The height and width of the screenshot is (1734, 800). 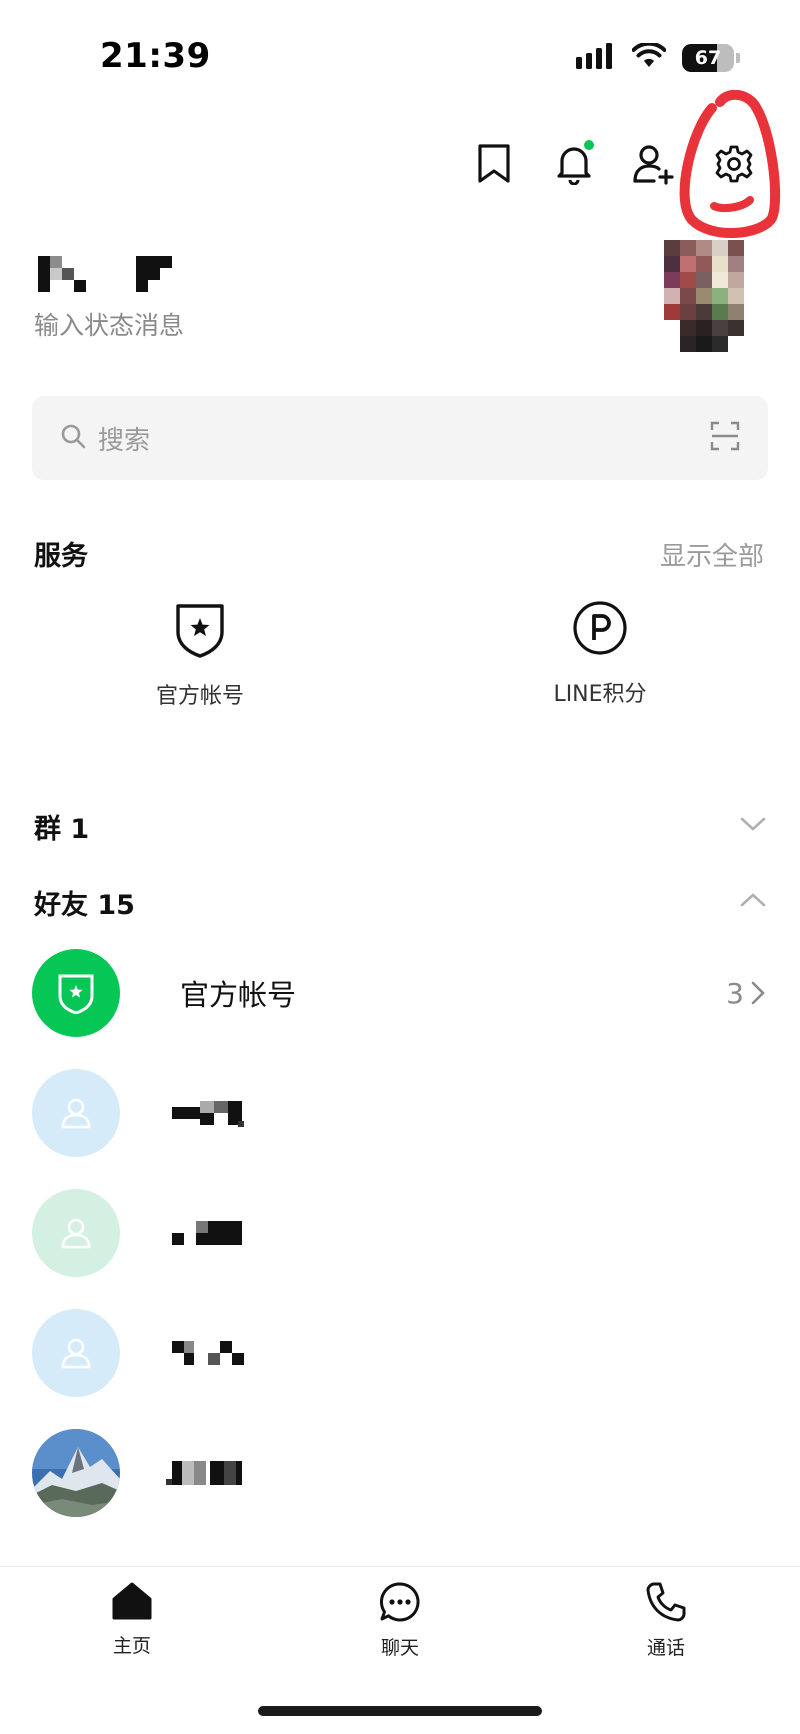 I want to click on battery-level: 67, so click(x=708, y=58).